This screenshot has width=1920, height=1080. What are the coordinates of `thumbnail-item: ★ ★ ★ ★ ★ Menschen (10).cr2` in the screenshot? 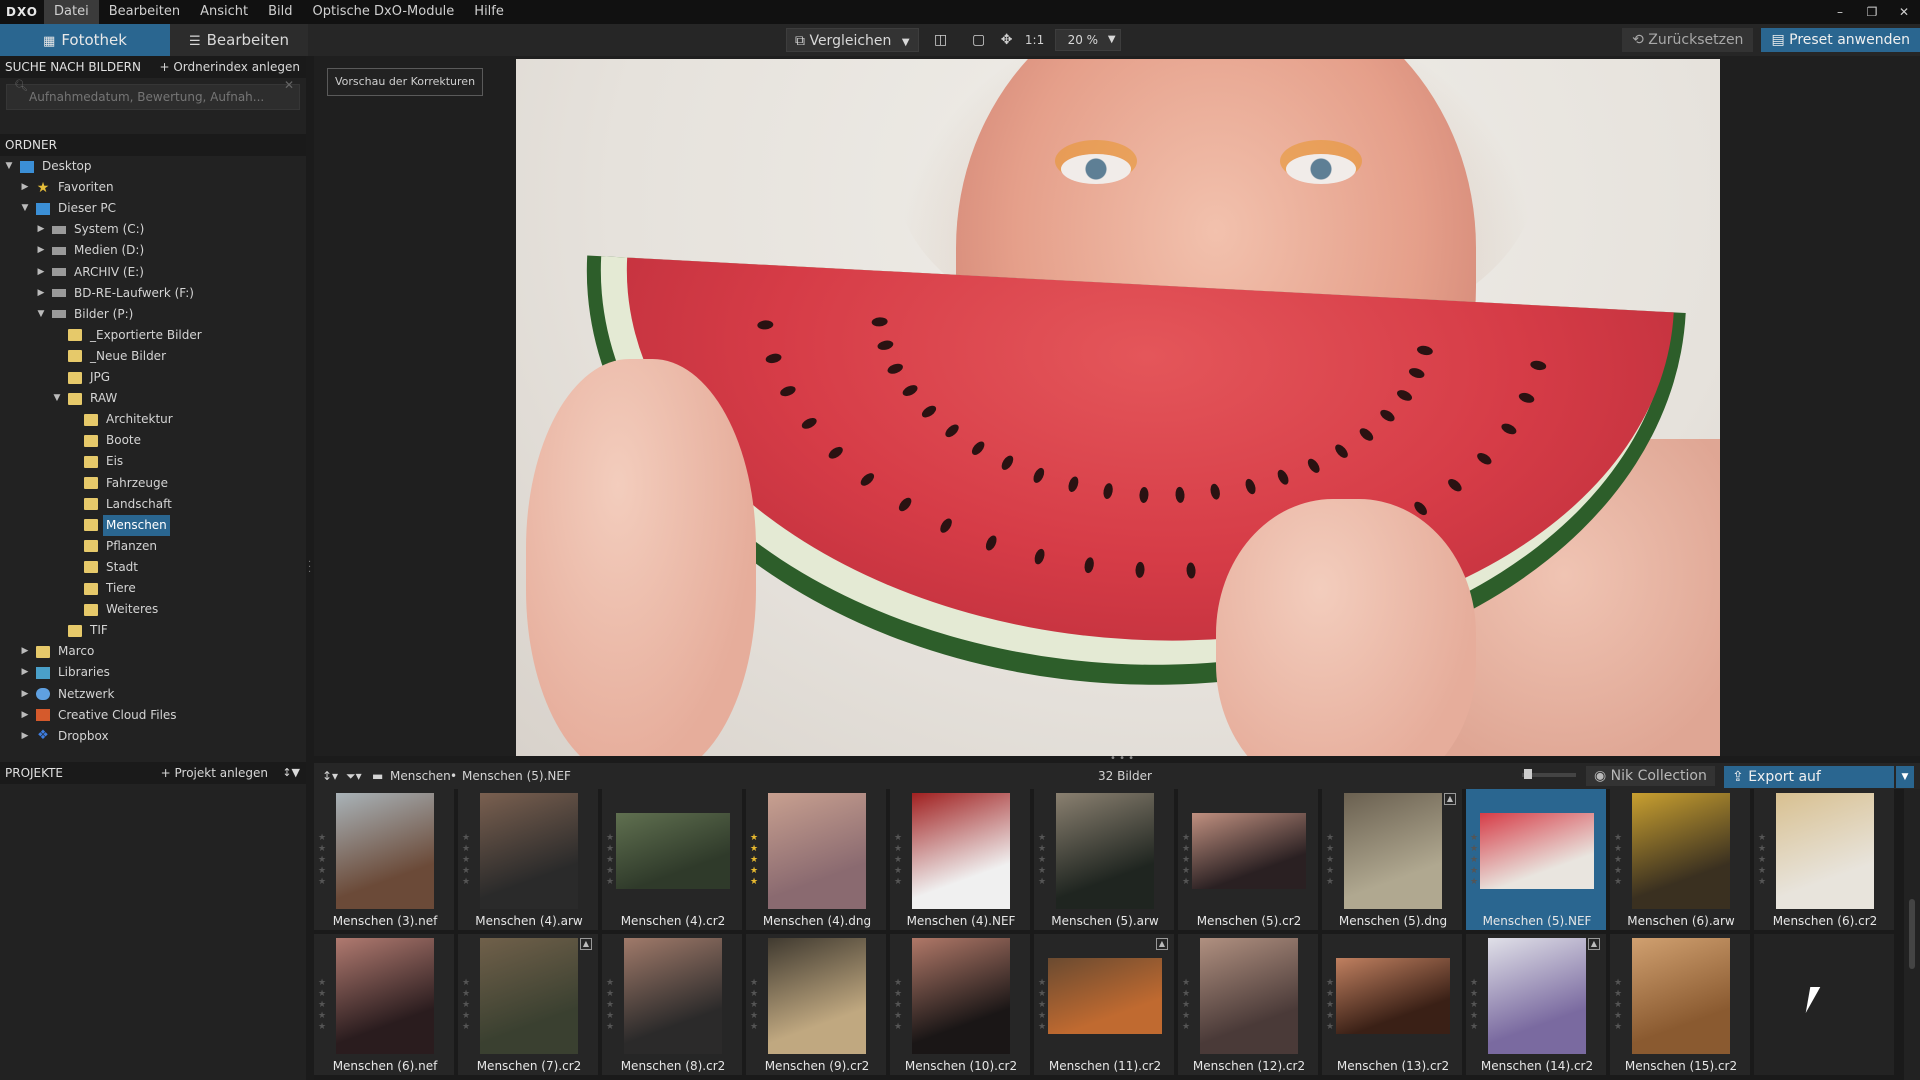 It's located at (961, 1005).